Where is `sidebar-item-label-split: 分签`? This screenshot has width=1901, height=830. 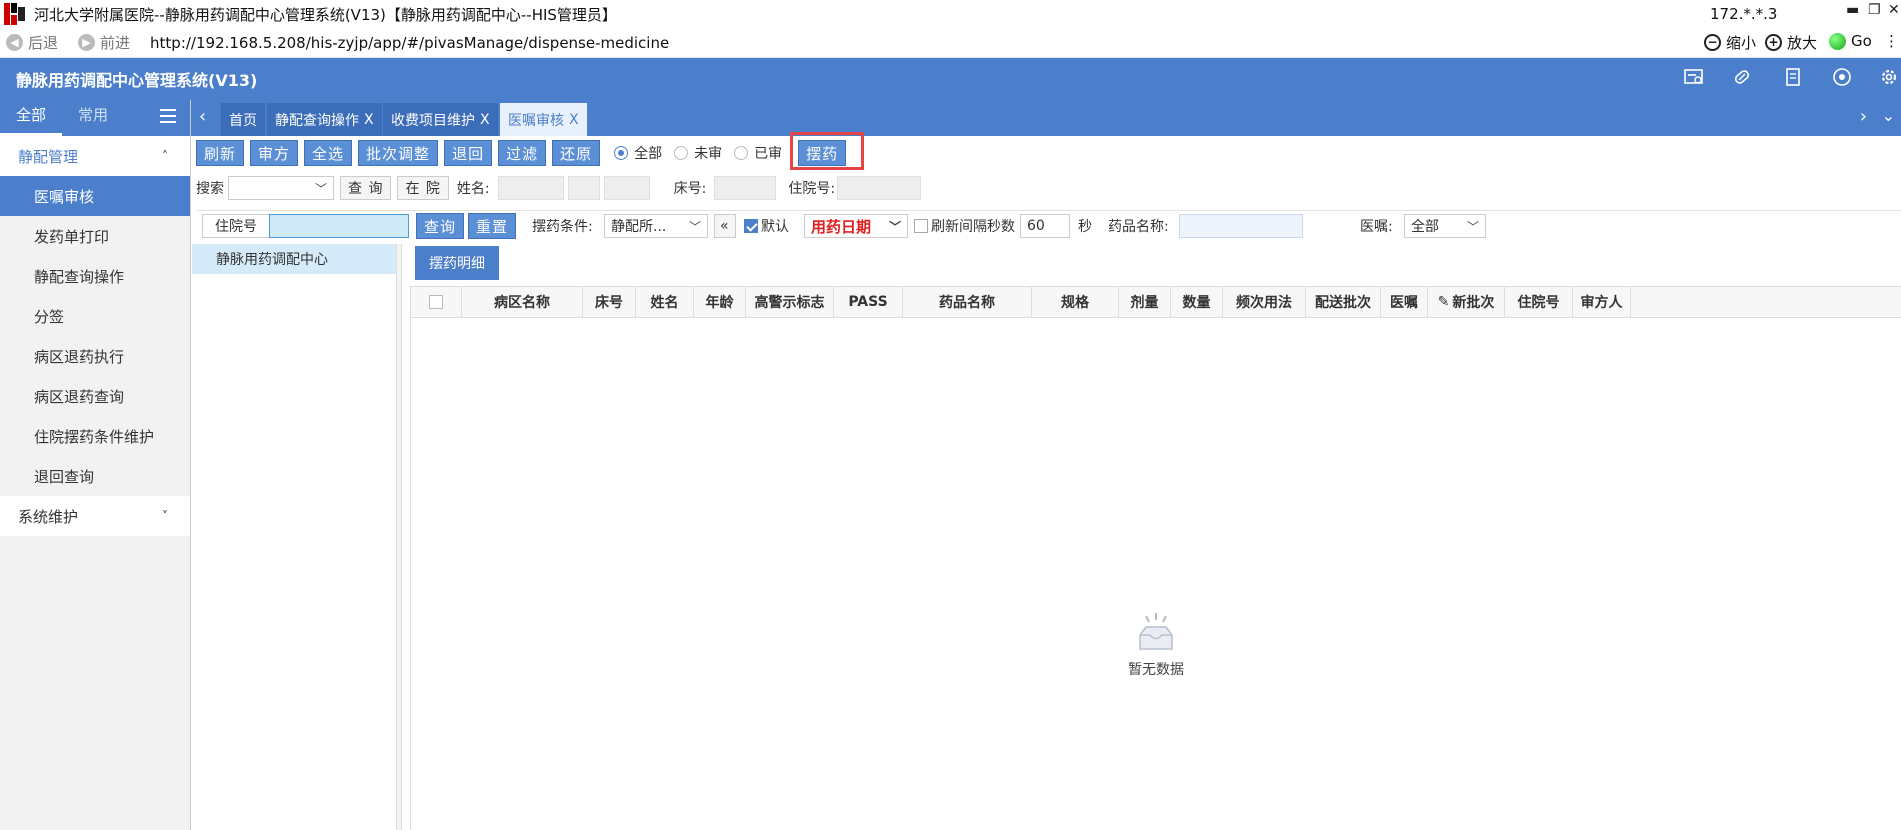
sidebar-item-label-split: 分签 is located at coordinates (95, 316).